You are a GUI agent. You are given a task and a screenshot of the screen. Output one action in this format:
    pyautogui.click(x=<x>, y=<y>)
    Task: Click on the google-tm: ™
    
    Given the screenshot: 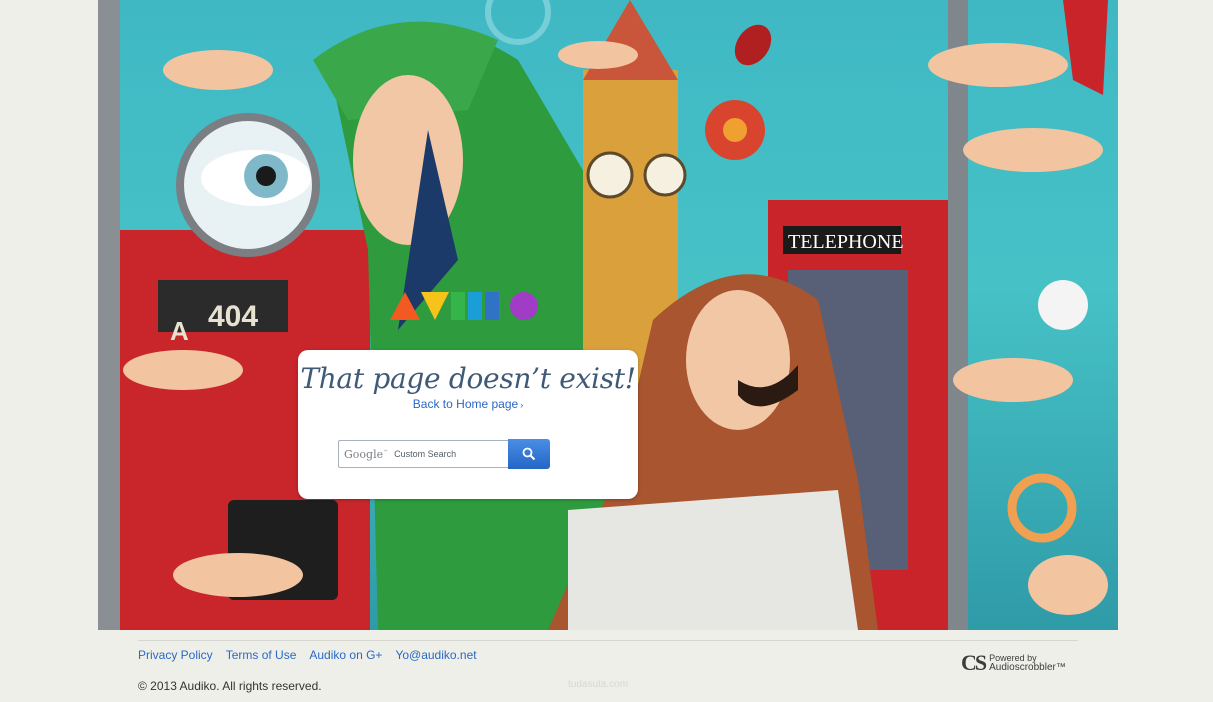 What is the action you would take?
    pyautogui.click(x=386, y=451)
    